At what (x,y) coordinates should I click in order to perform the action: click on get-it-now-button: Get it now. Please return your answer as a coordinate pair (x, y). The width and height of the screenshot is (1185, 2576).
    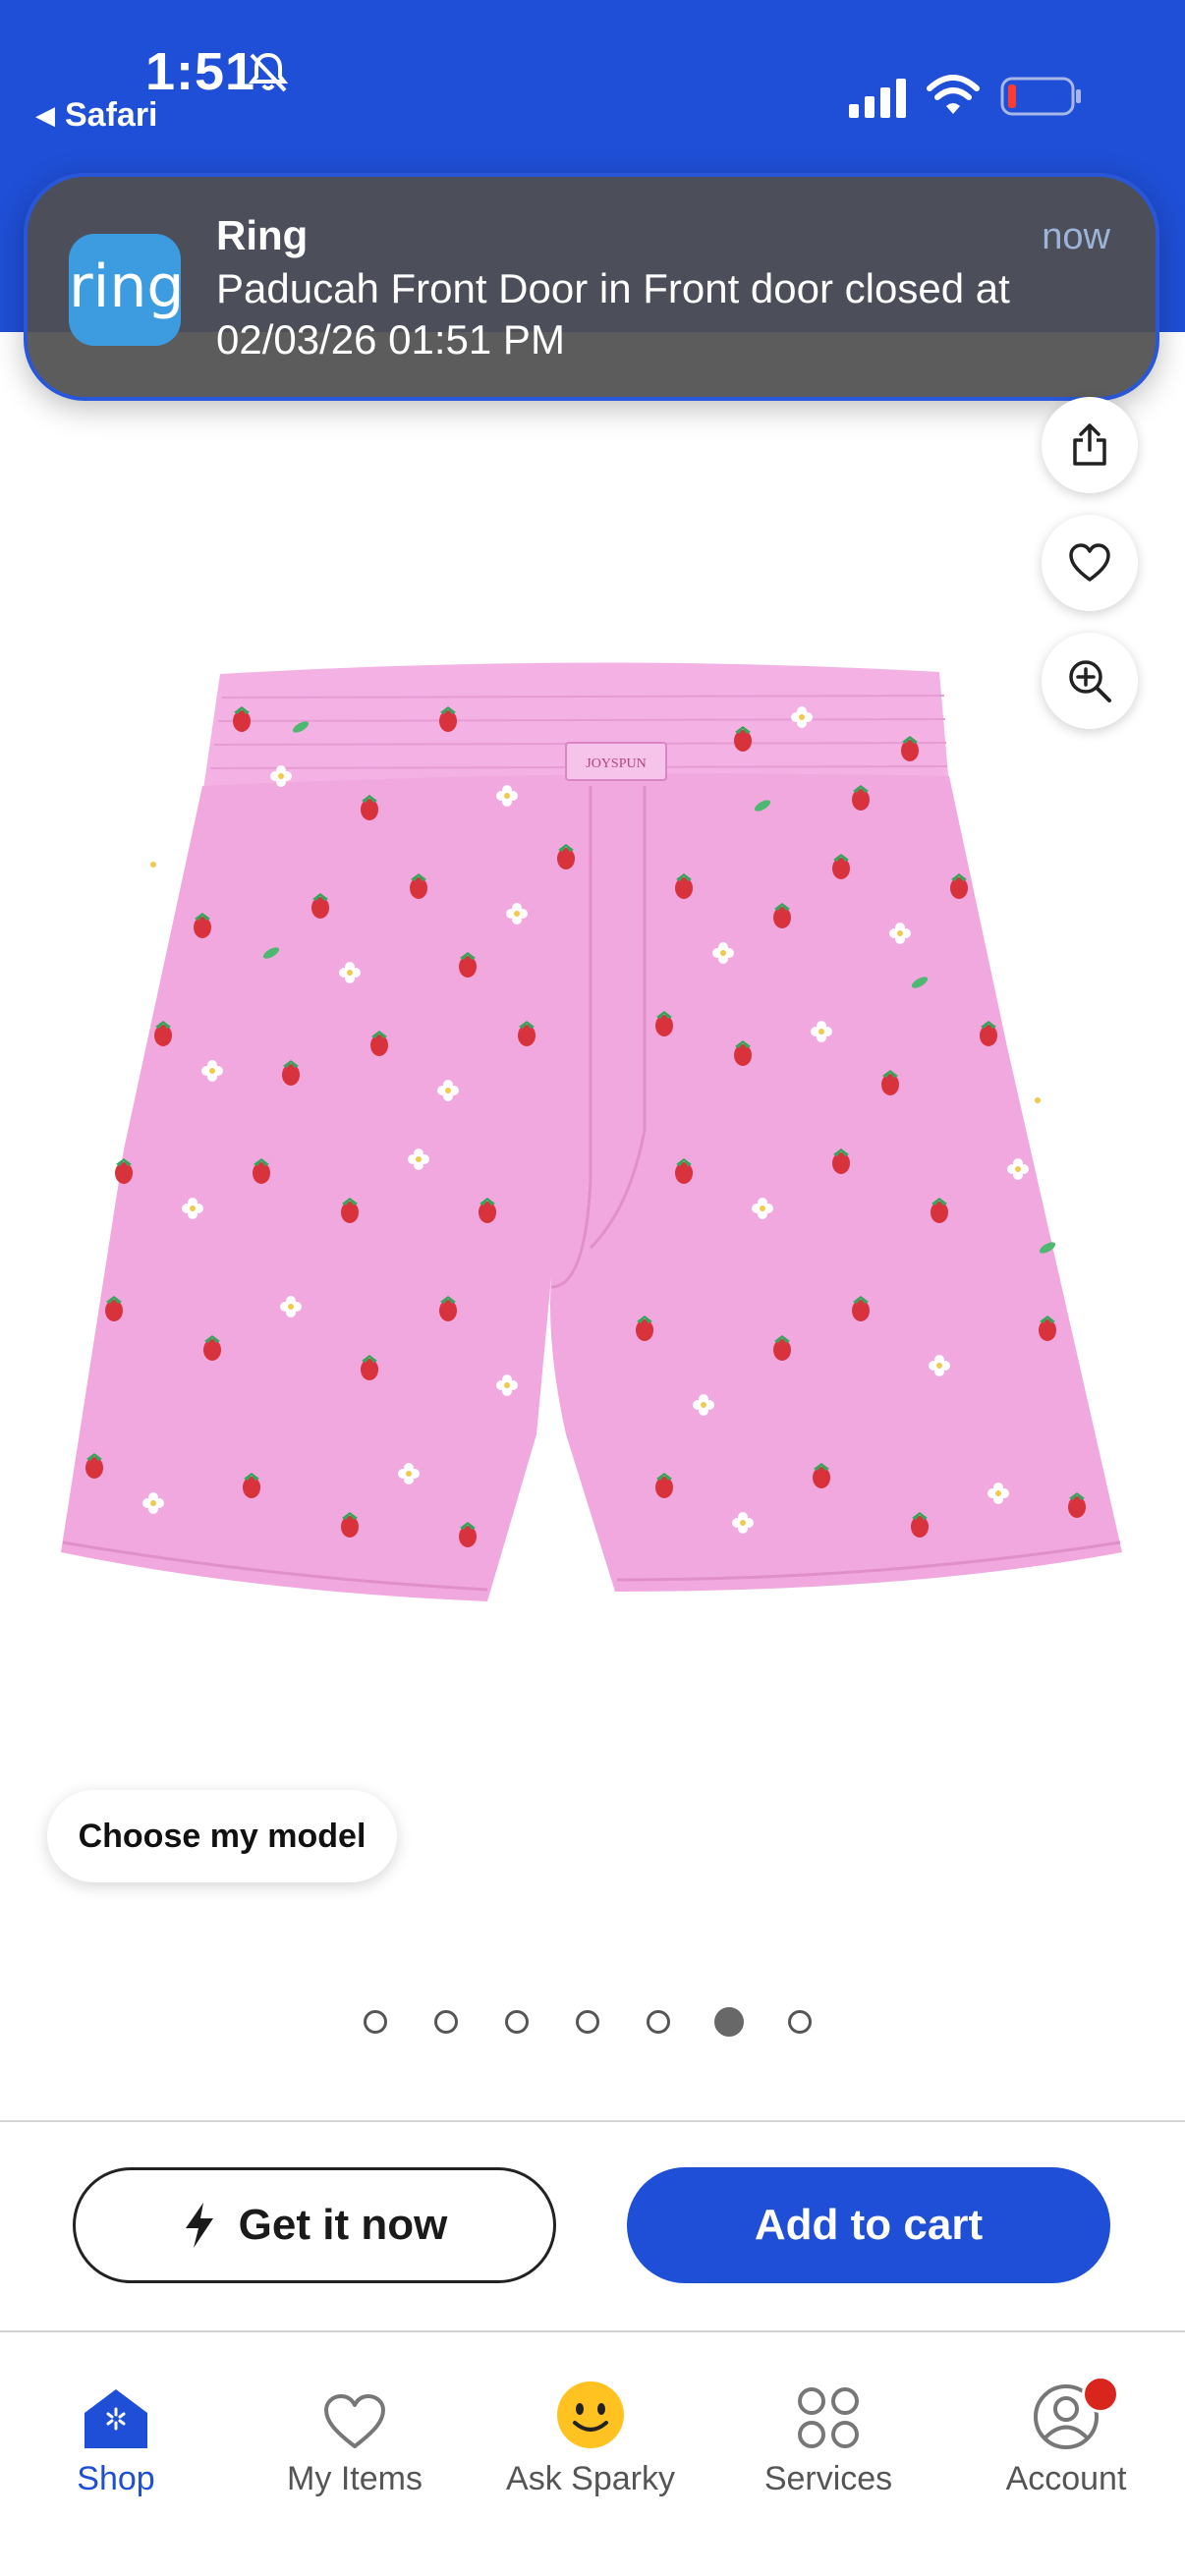
    Looking at the image, I should click on (315, 2225).